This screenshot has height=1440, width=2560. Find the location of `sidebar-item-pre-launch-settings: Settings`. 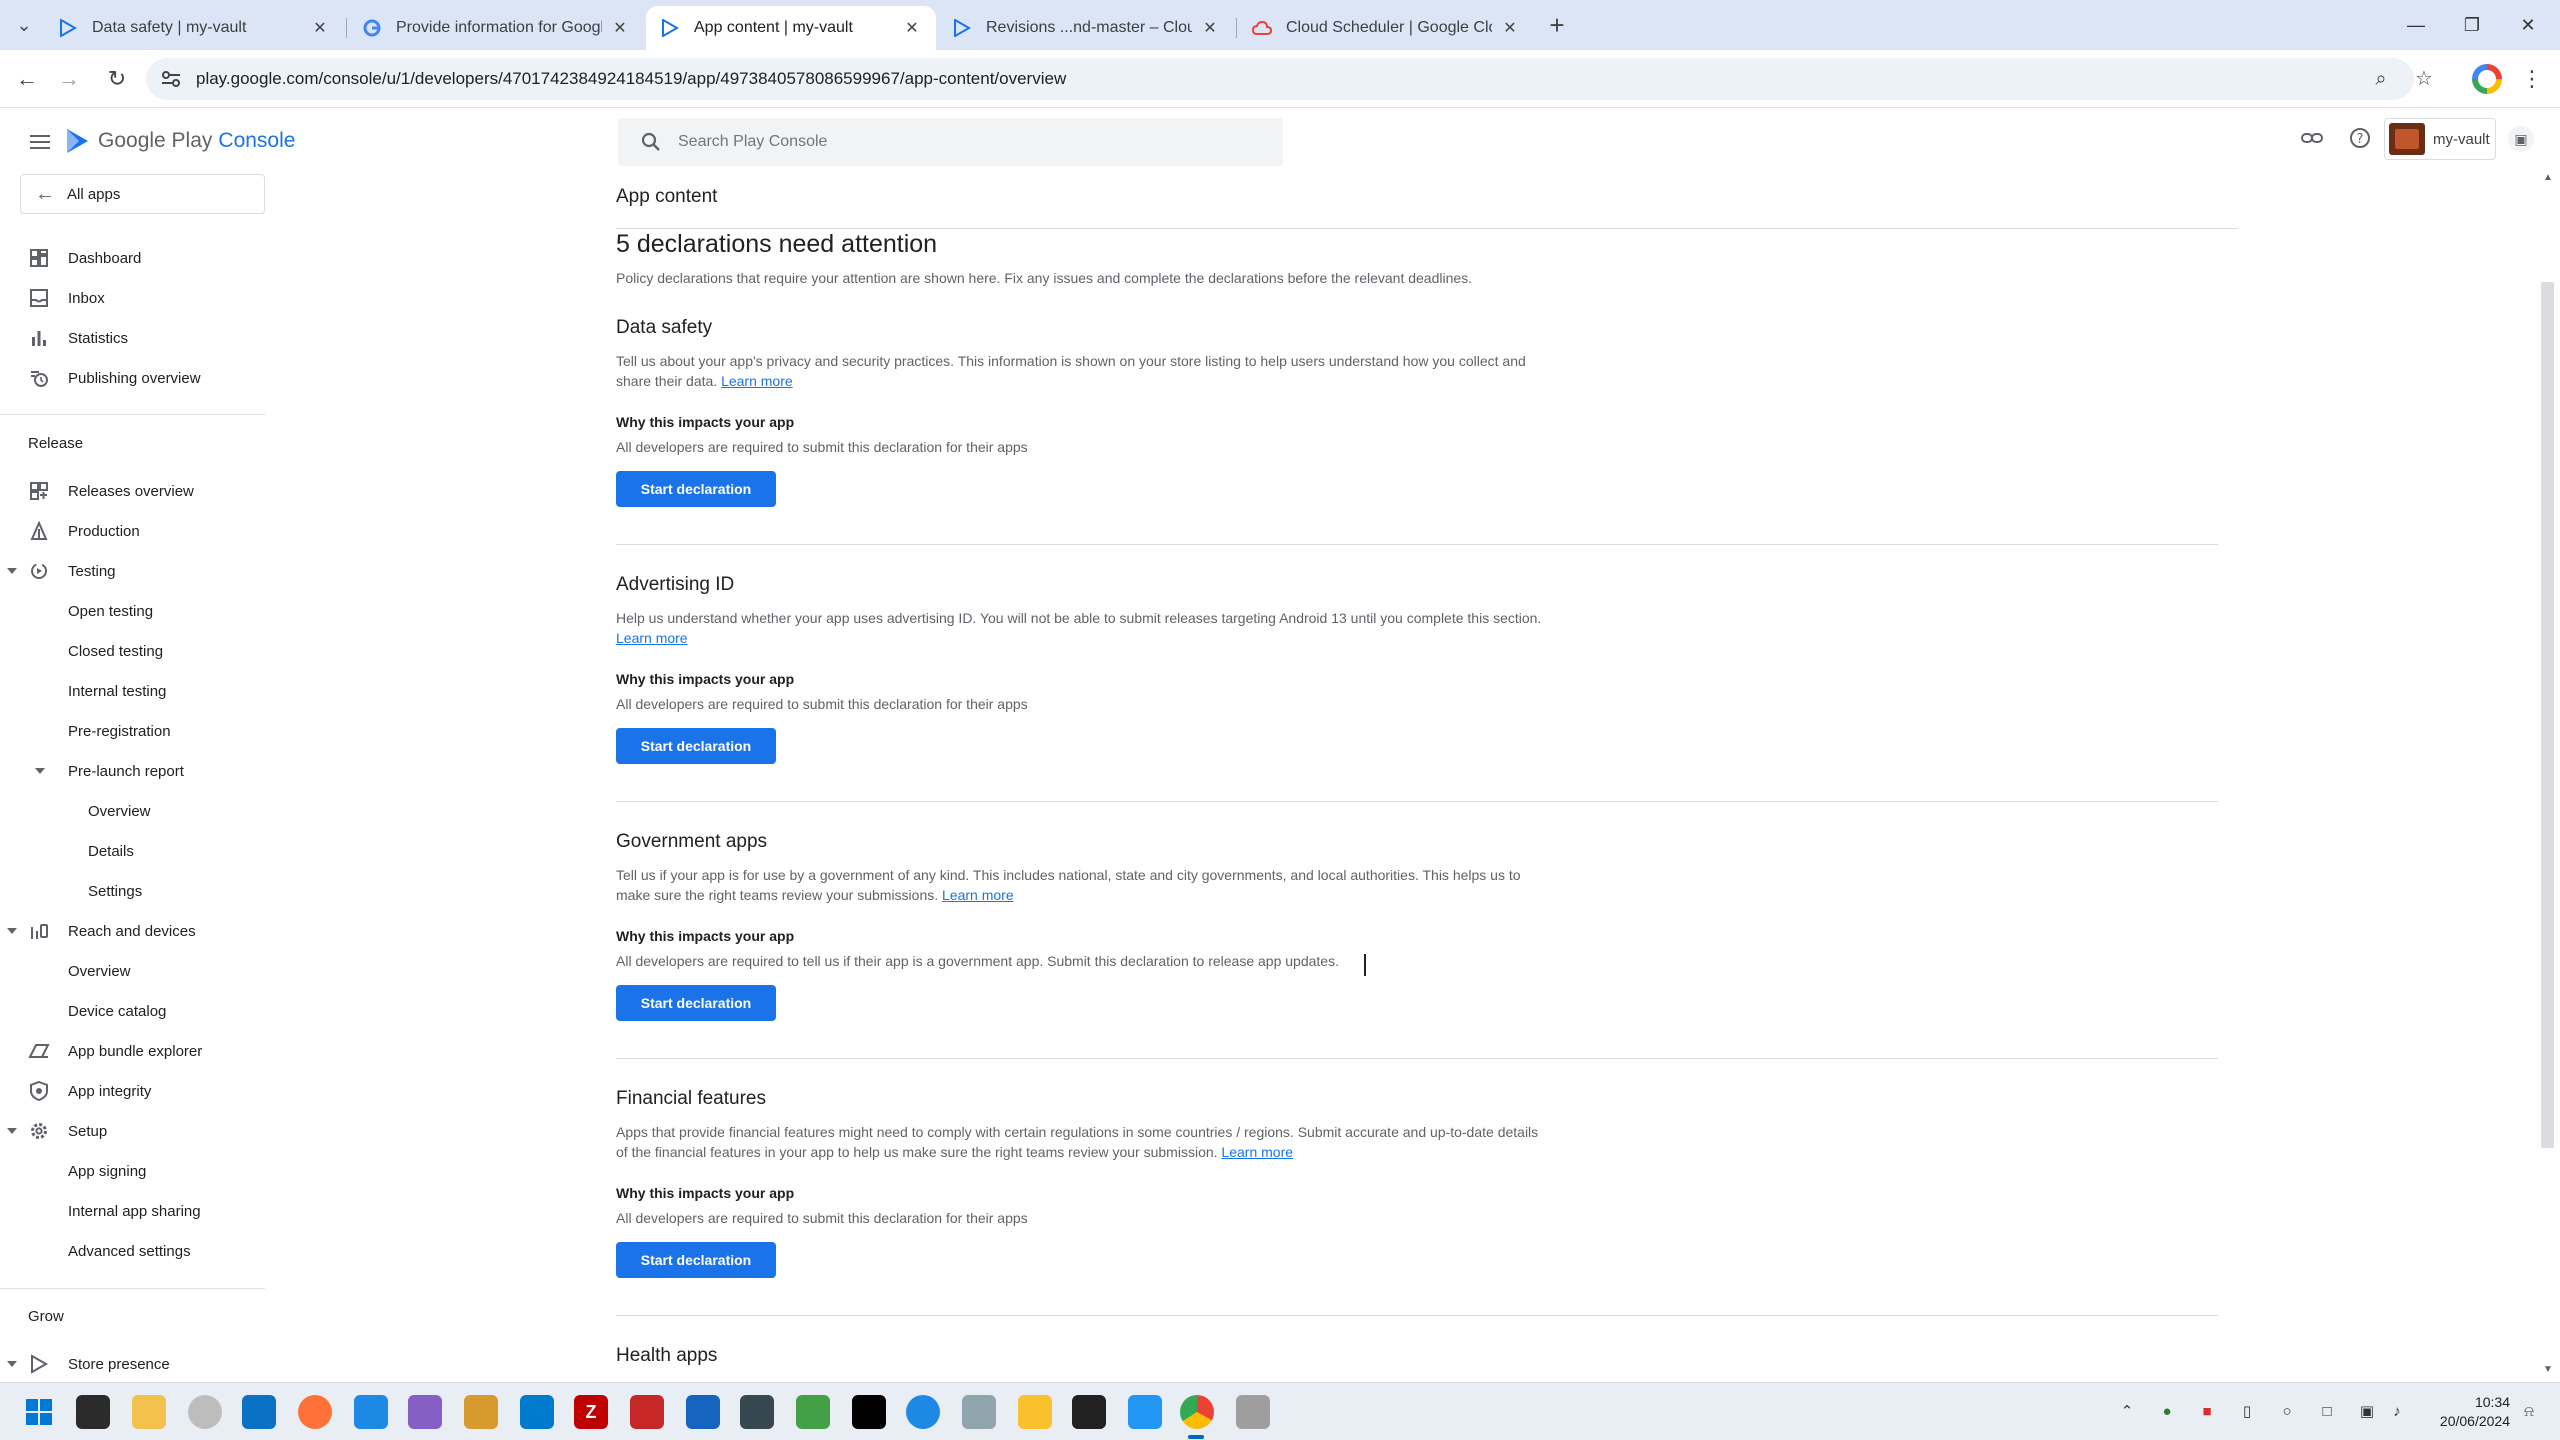

sidebar-item-pre-launch-settings: Settings is located at coordinates (132, 891).